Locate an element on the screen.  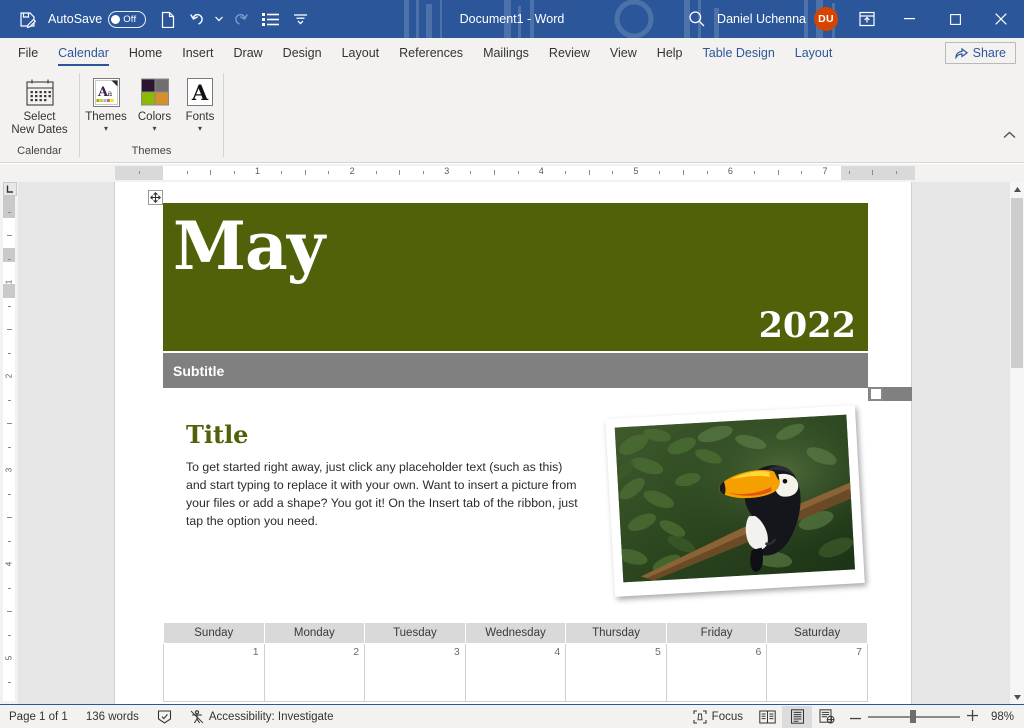
zoom-level: 98% is located at coordinates (1003, 717).